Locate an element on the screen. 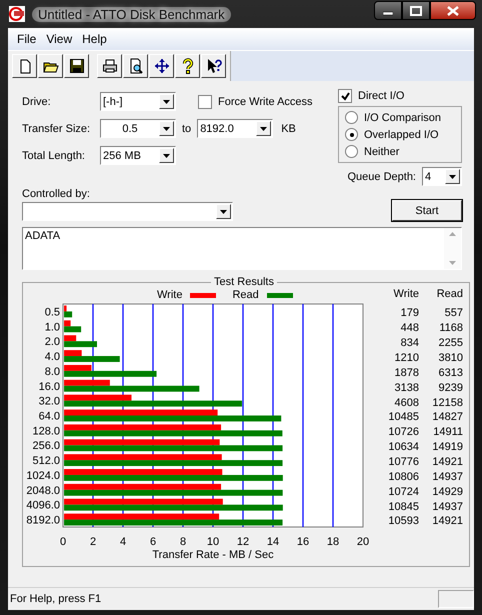 Image resolution: width=482 pixels, height=615 pixels. table-cell-text: 9239 is located at coordinates (450, 388).